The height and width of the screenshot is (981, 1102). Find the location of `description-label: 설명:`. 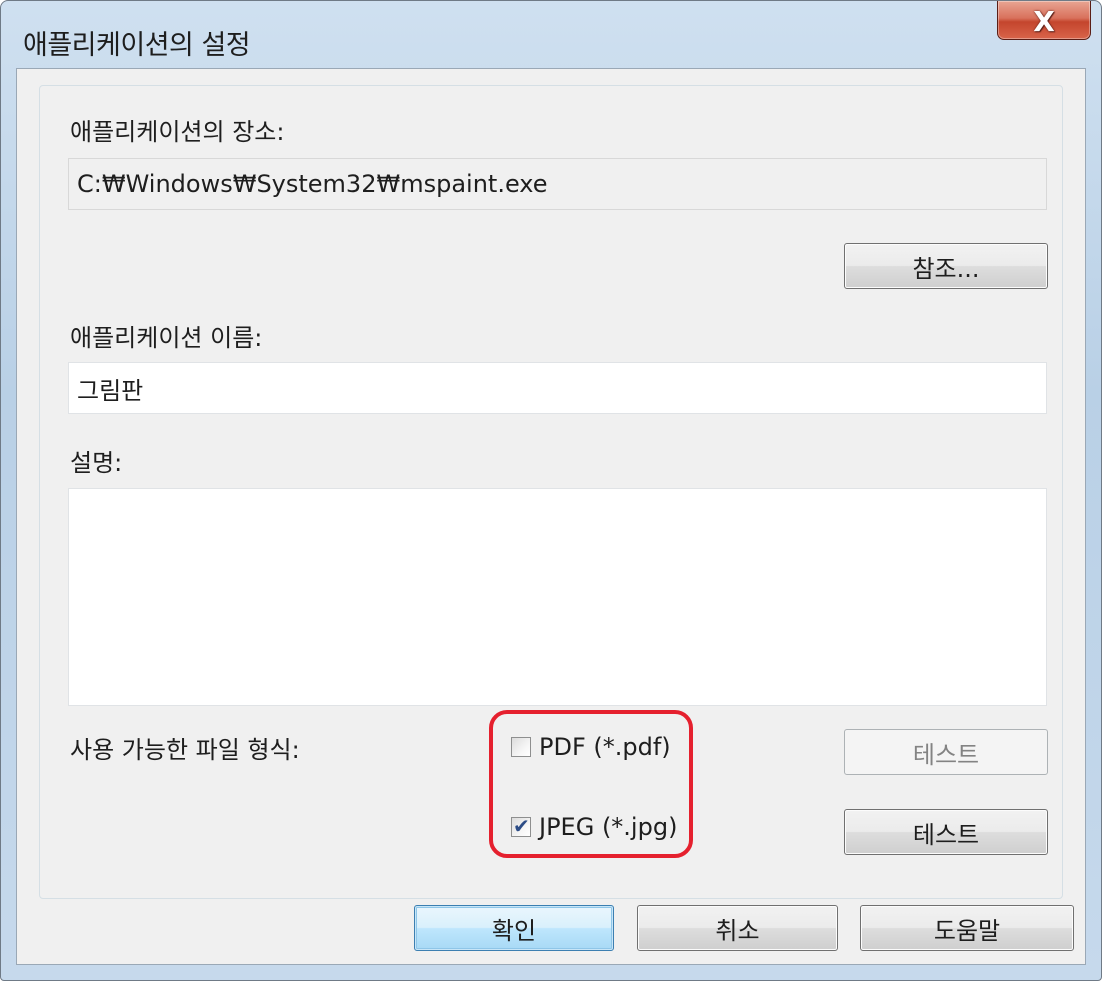

description-label: 설명: is located at coordinates (96, 463).